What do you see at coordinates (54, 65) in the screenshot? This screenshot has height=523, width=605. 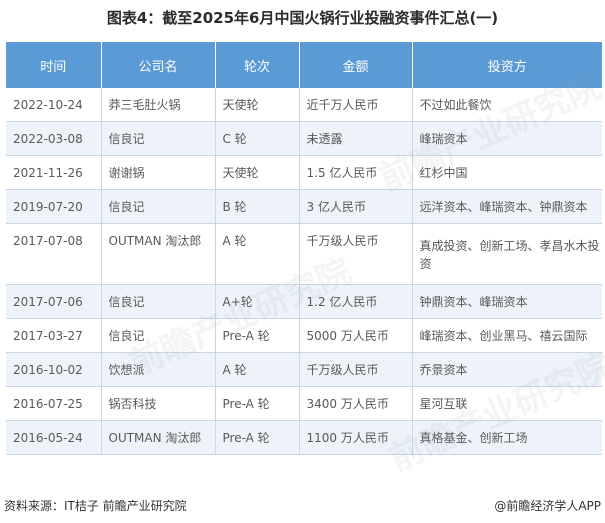 I see `header-time: 时间` at bounding box center [54, 65].